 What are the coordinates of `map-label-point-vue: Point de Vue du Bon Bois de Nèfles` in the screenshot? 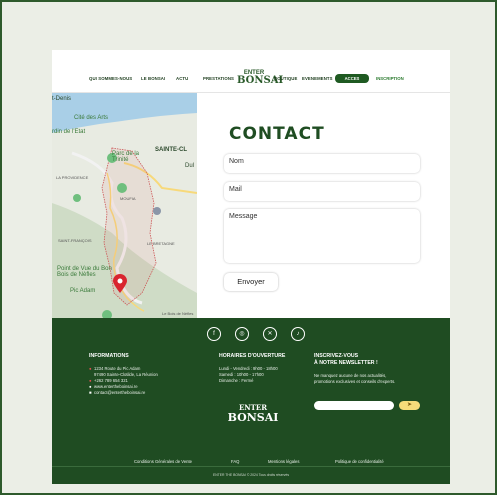 It's located at (84, 272).